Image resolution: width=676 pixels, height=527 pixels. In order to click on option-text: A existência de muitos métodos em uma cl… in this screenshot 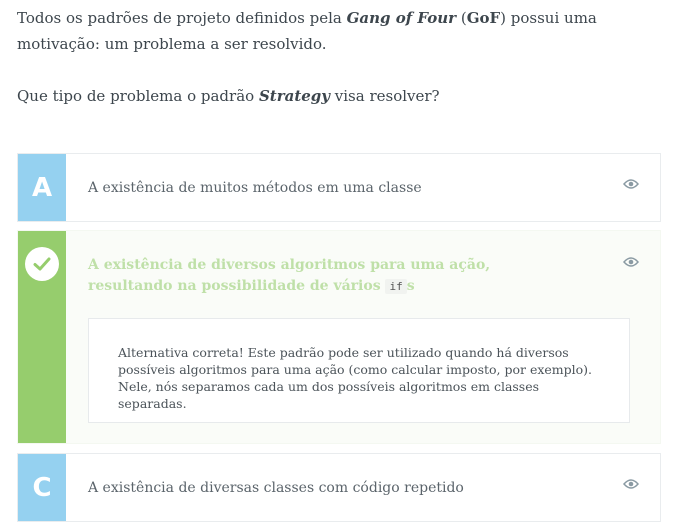, I will do `click(255, 187)`.